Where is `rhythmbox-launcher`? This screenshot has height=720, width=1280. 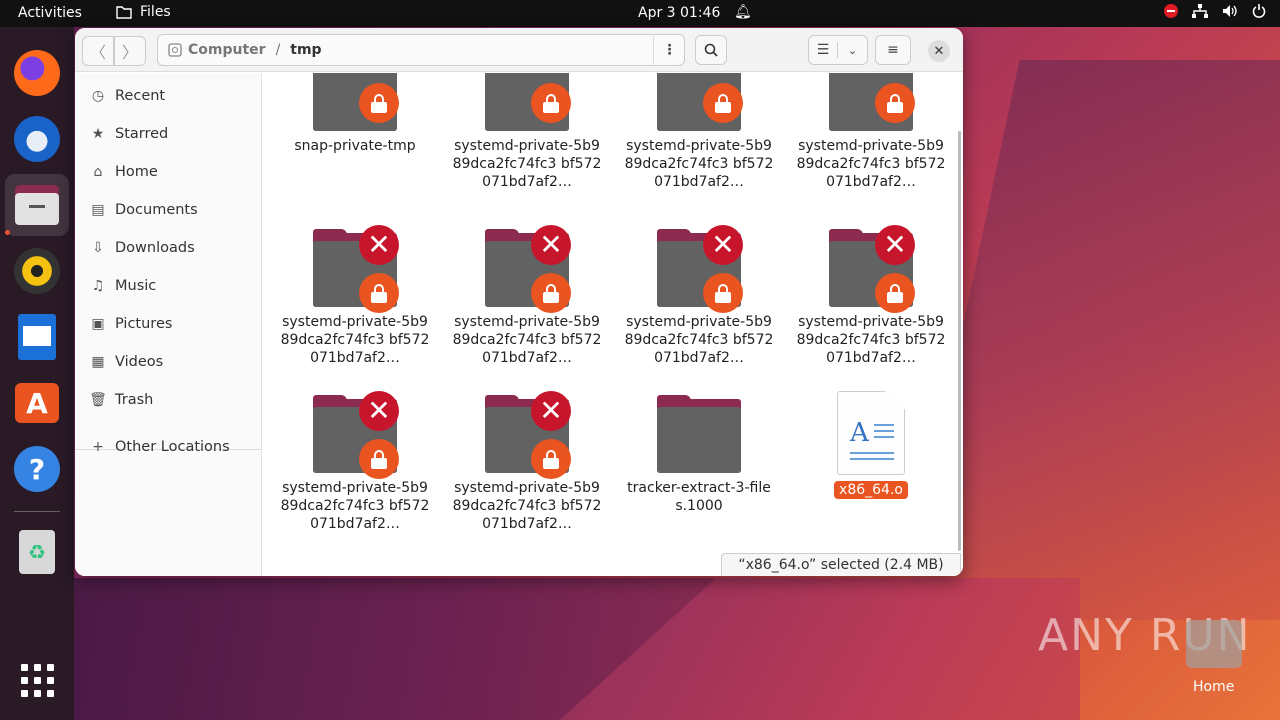
rhythmbox-launcher is located at coordinates (37, 271).